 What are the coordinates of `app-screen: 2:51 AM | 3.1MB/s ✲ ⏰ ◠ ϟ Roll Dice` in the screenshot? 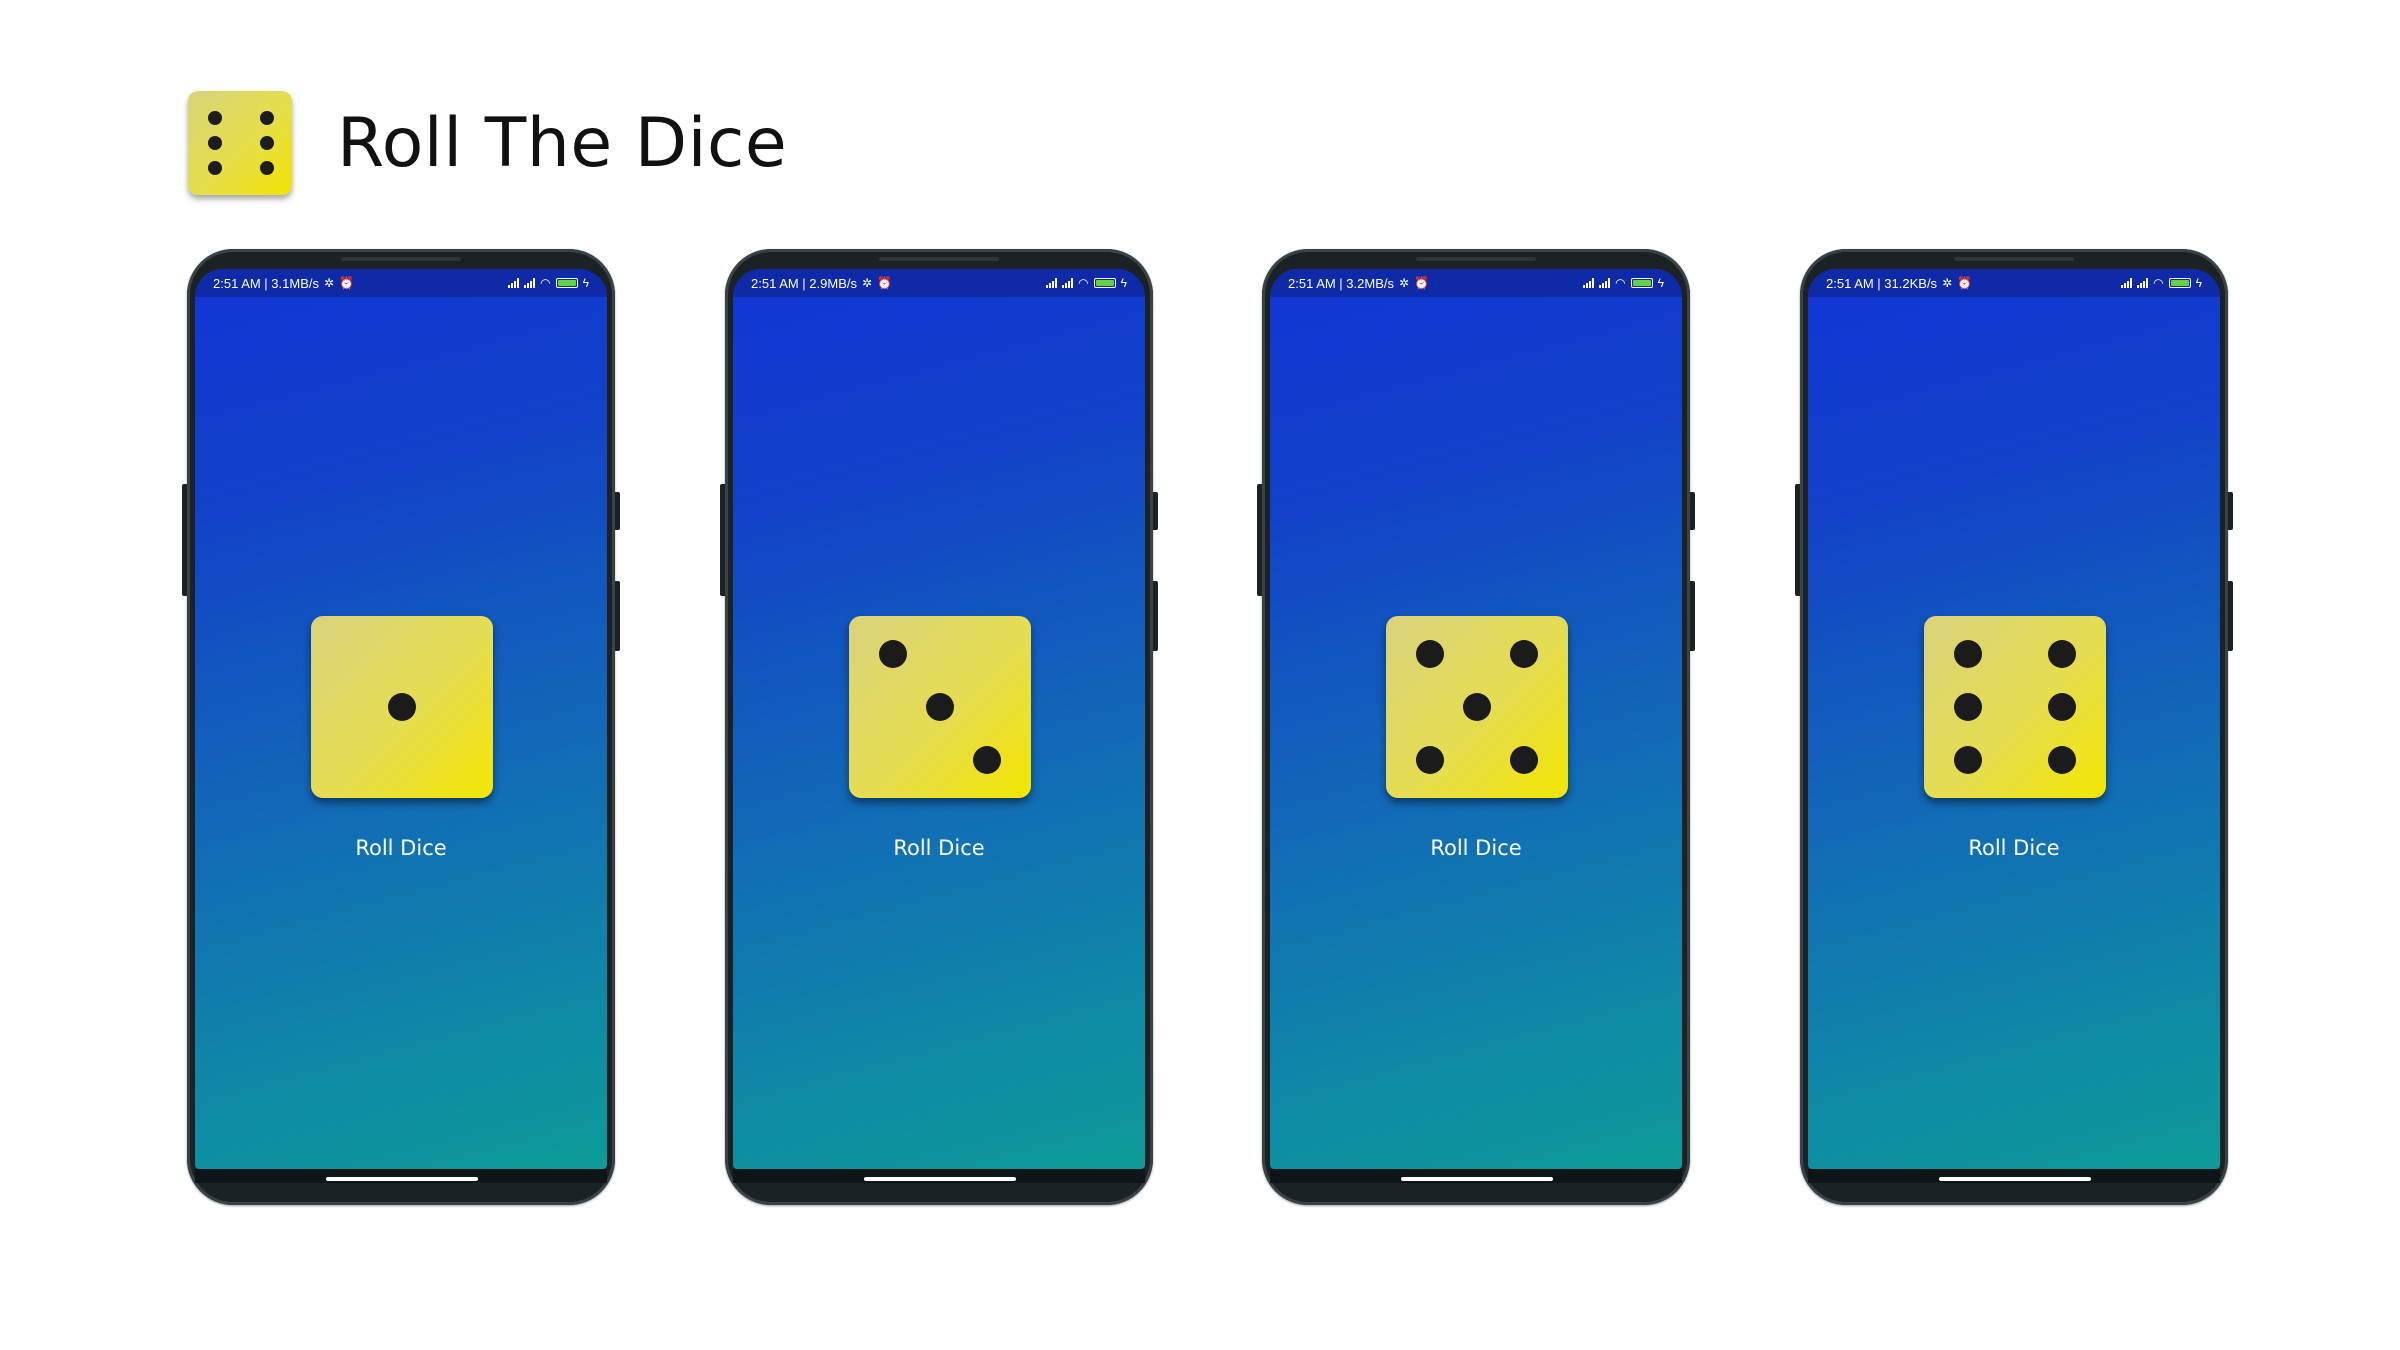 It's located at (401, 719).